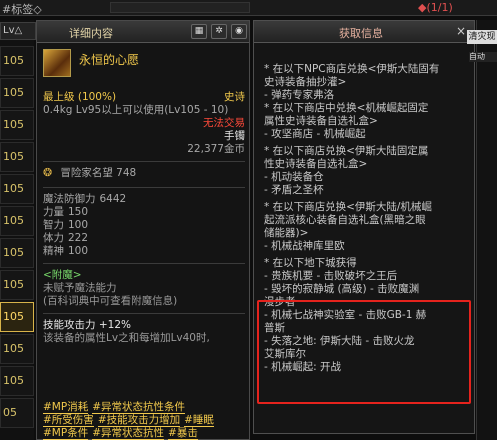 Image resolution: width=497 pixels, height=440 pixels. Describe the element at coordinates (361, 33) in the screenshot. I see `source-title: 获取信息` at that location.